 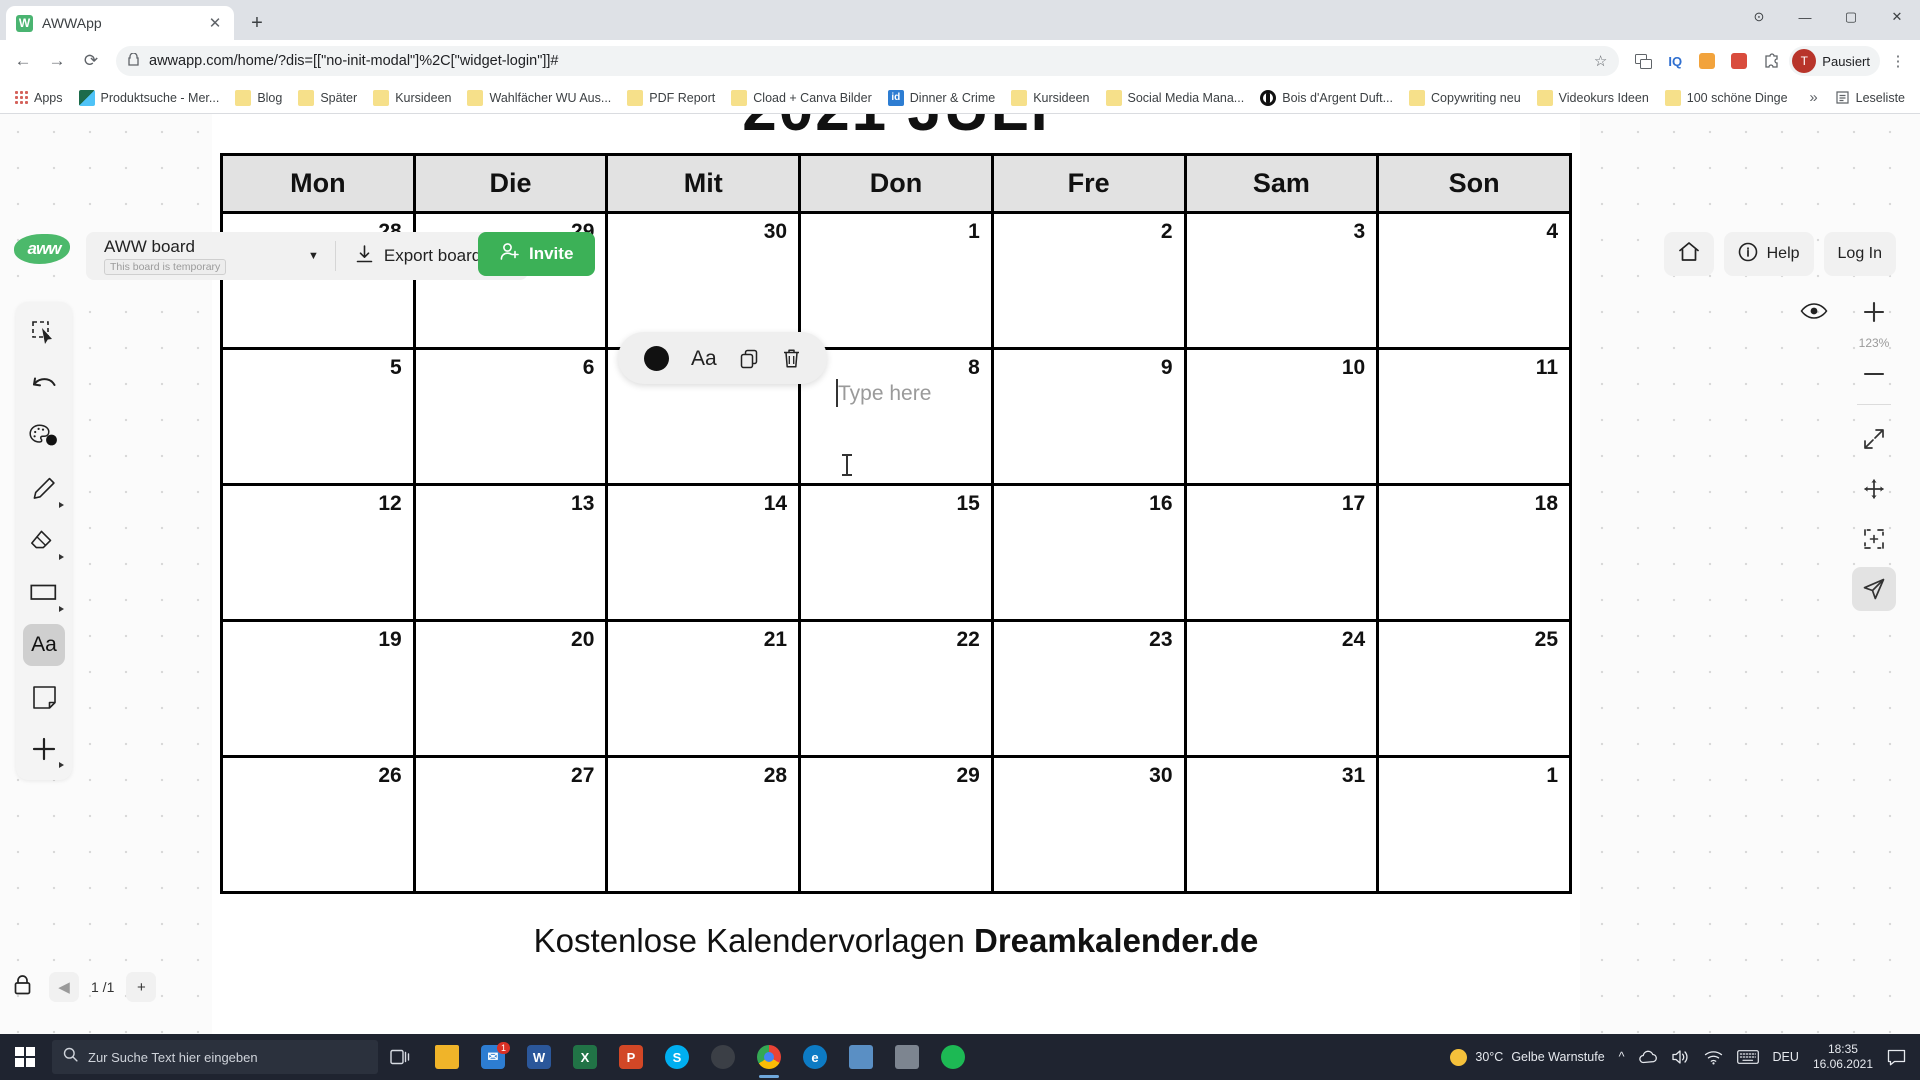 What do you see at coordinates (1647, 1057) in the screenshot?
I see `cloud-icon` at bounding box center [1647, 1057].